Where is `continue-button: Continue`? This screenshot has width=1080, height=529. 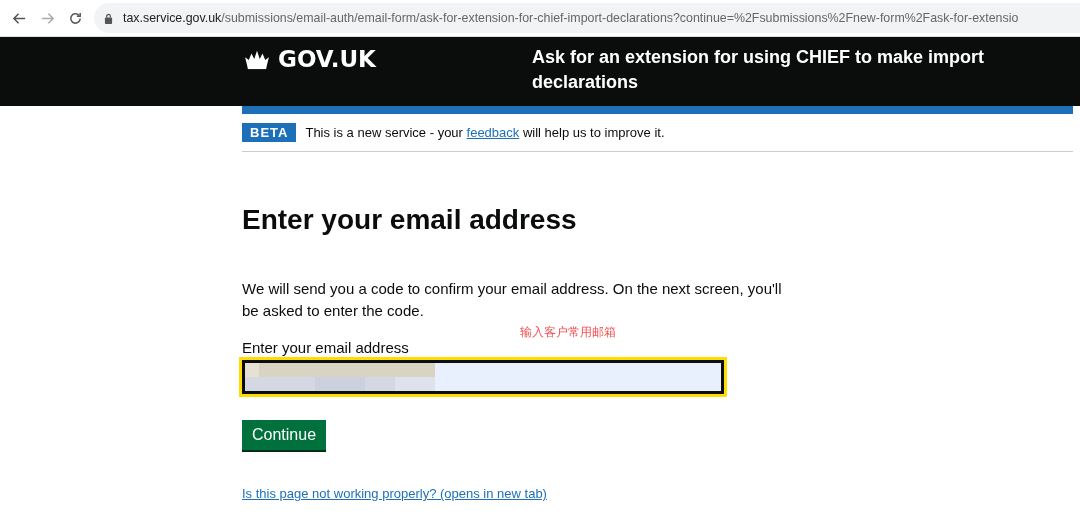
continue-button: Continue is located at coordinates (284, 435).